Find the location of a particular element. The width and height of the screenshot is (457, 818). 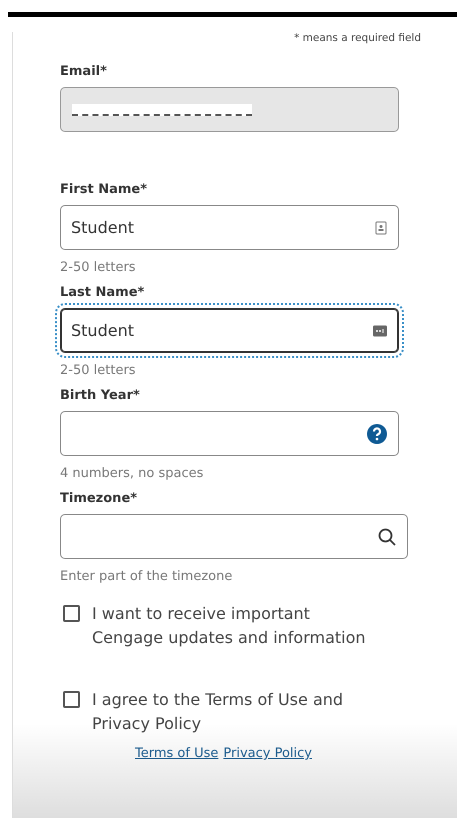

checkbox-label: I want to receive important Cengage updates and information is located at coordinates (229, 626).